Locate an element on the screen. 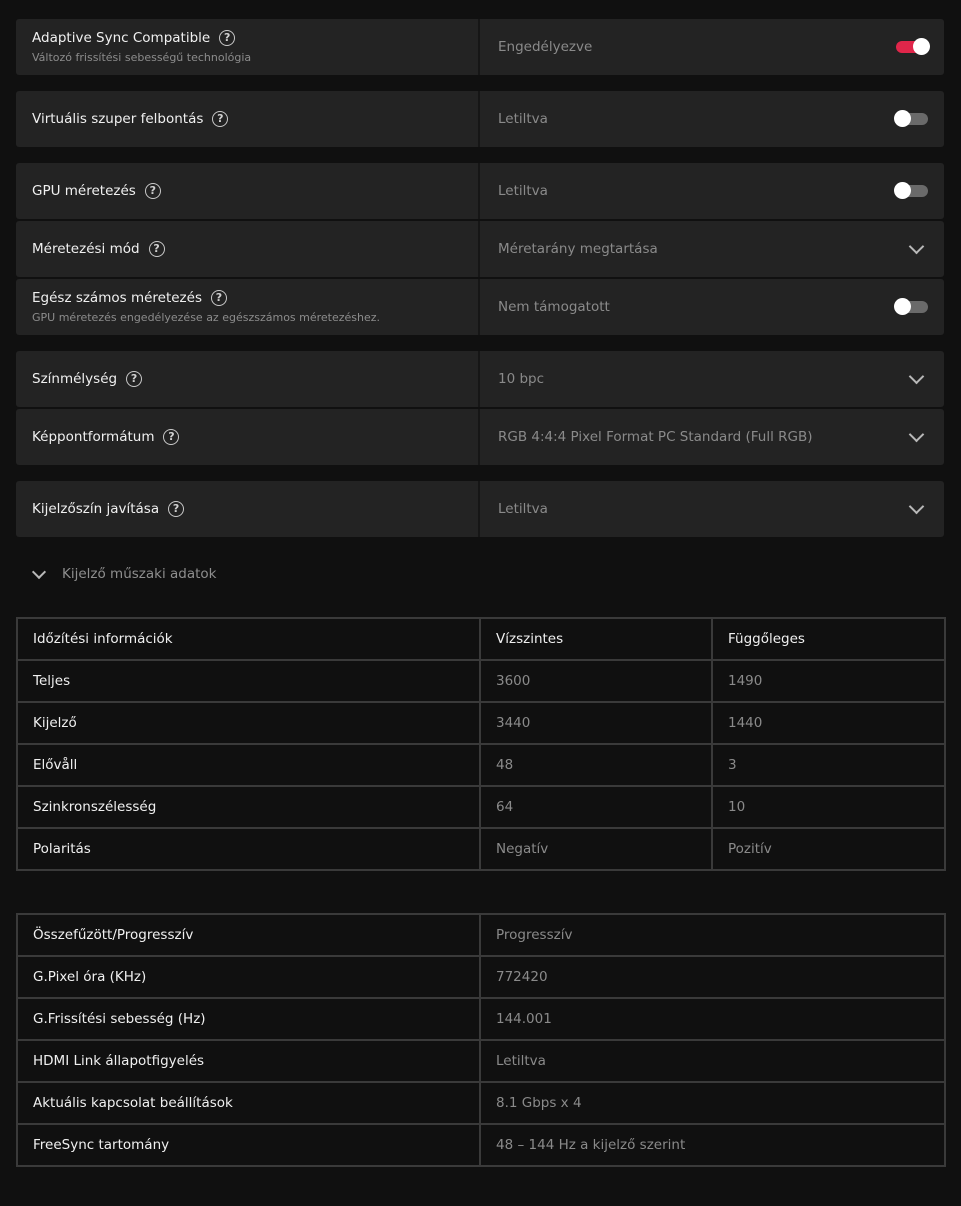  pixel-format-label: Képpontformátum is located at coordinates (93, 437).